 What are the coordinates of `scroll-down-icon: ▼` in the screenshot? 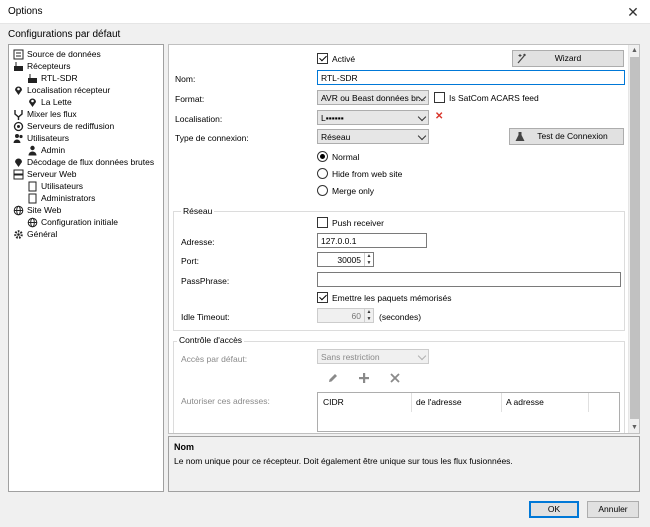 It's located at (634, 427).